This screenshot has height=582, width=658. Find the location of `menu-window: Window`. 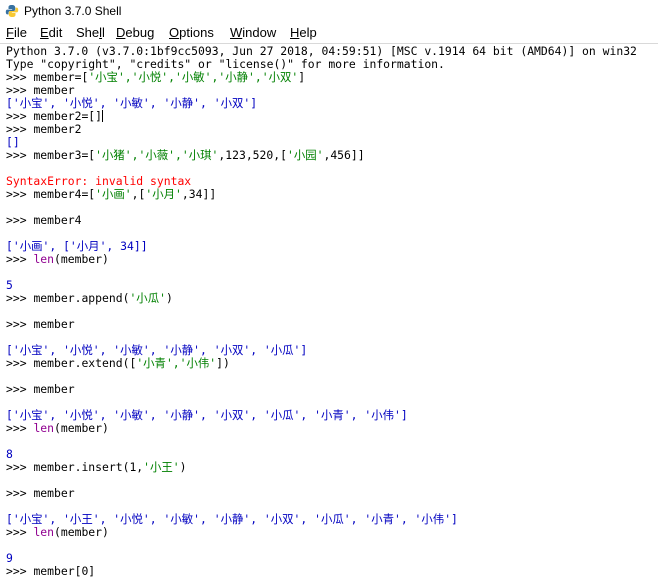

menu-window: Window is located at coordinates (253, 32).